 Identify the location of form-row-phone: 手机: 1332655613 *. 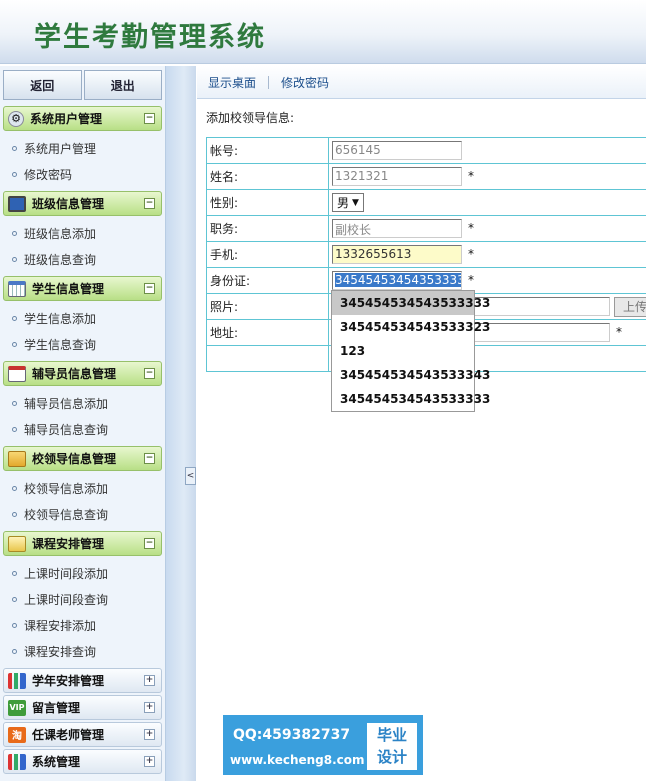
(426, 254).